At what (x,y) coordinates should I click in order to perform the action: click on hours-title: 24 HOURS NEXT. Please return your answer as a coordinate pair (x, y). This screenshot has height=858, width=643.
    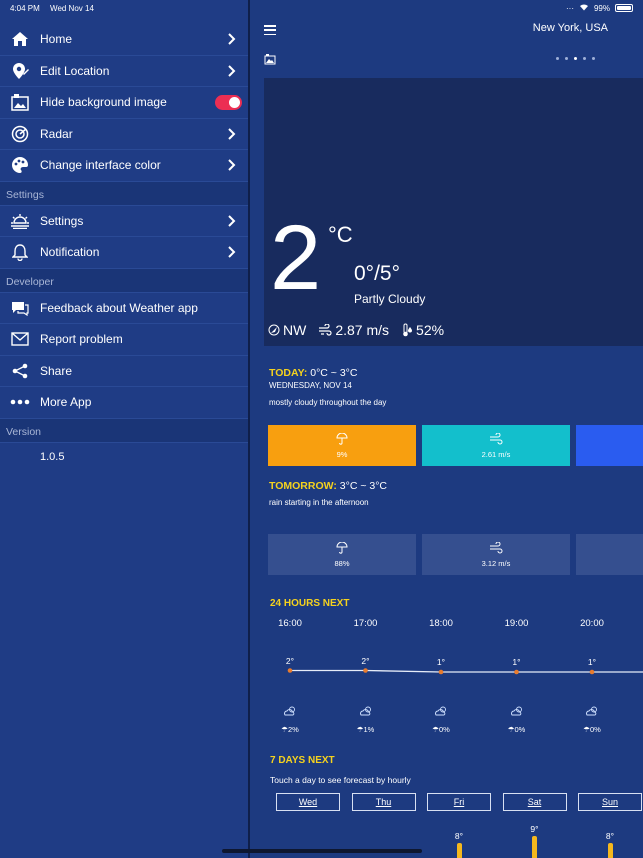
    Looking at the image, I should click on (310, 603).